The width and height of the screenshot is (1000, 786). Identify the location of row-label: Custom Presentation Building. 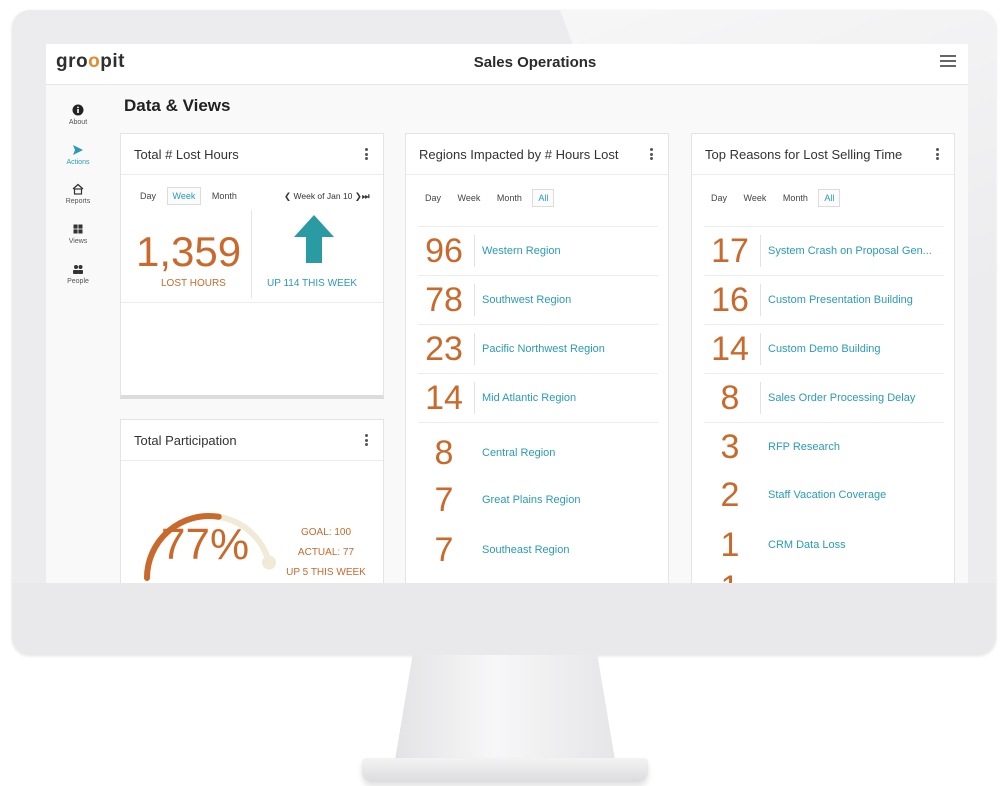
(856, 300).